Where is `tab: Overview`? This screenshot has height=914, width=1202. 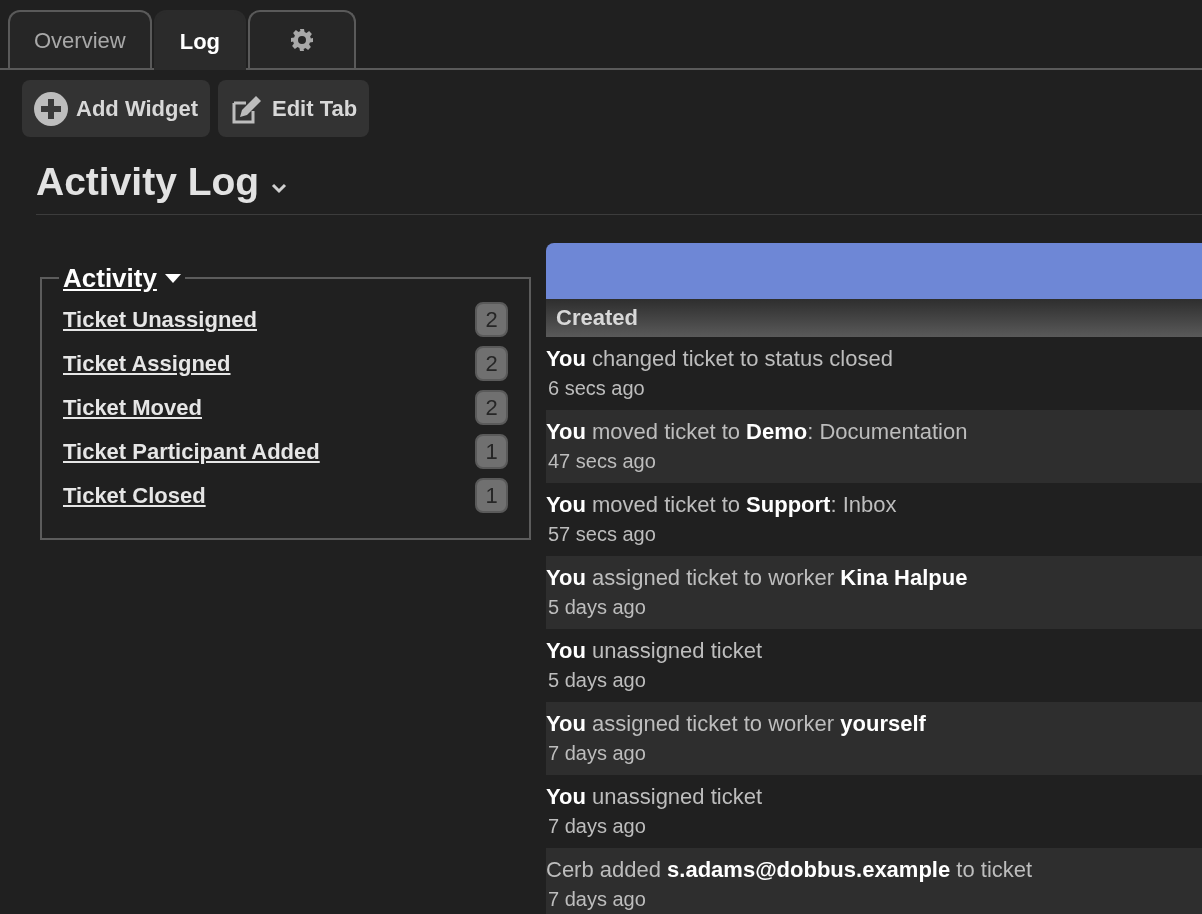
tab: Overview is located at coordinates (80, 39).